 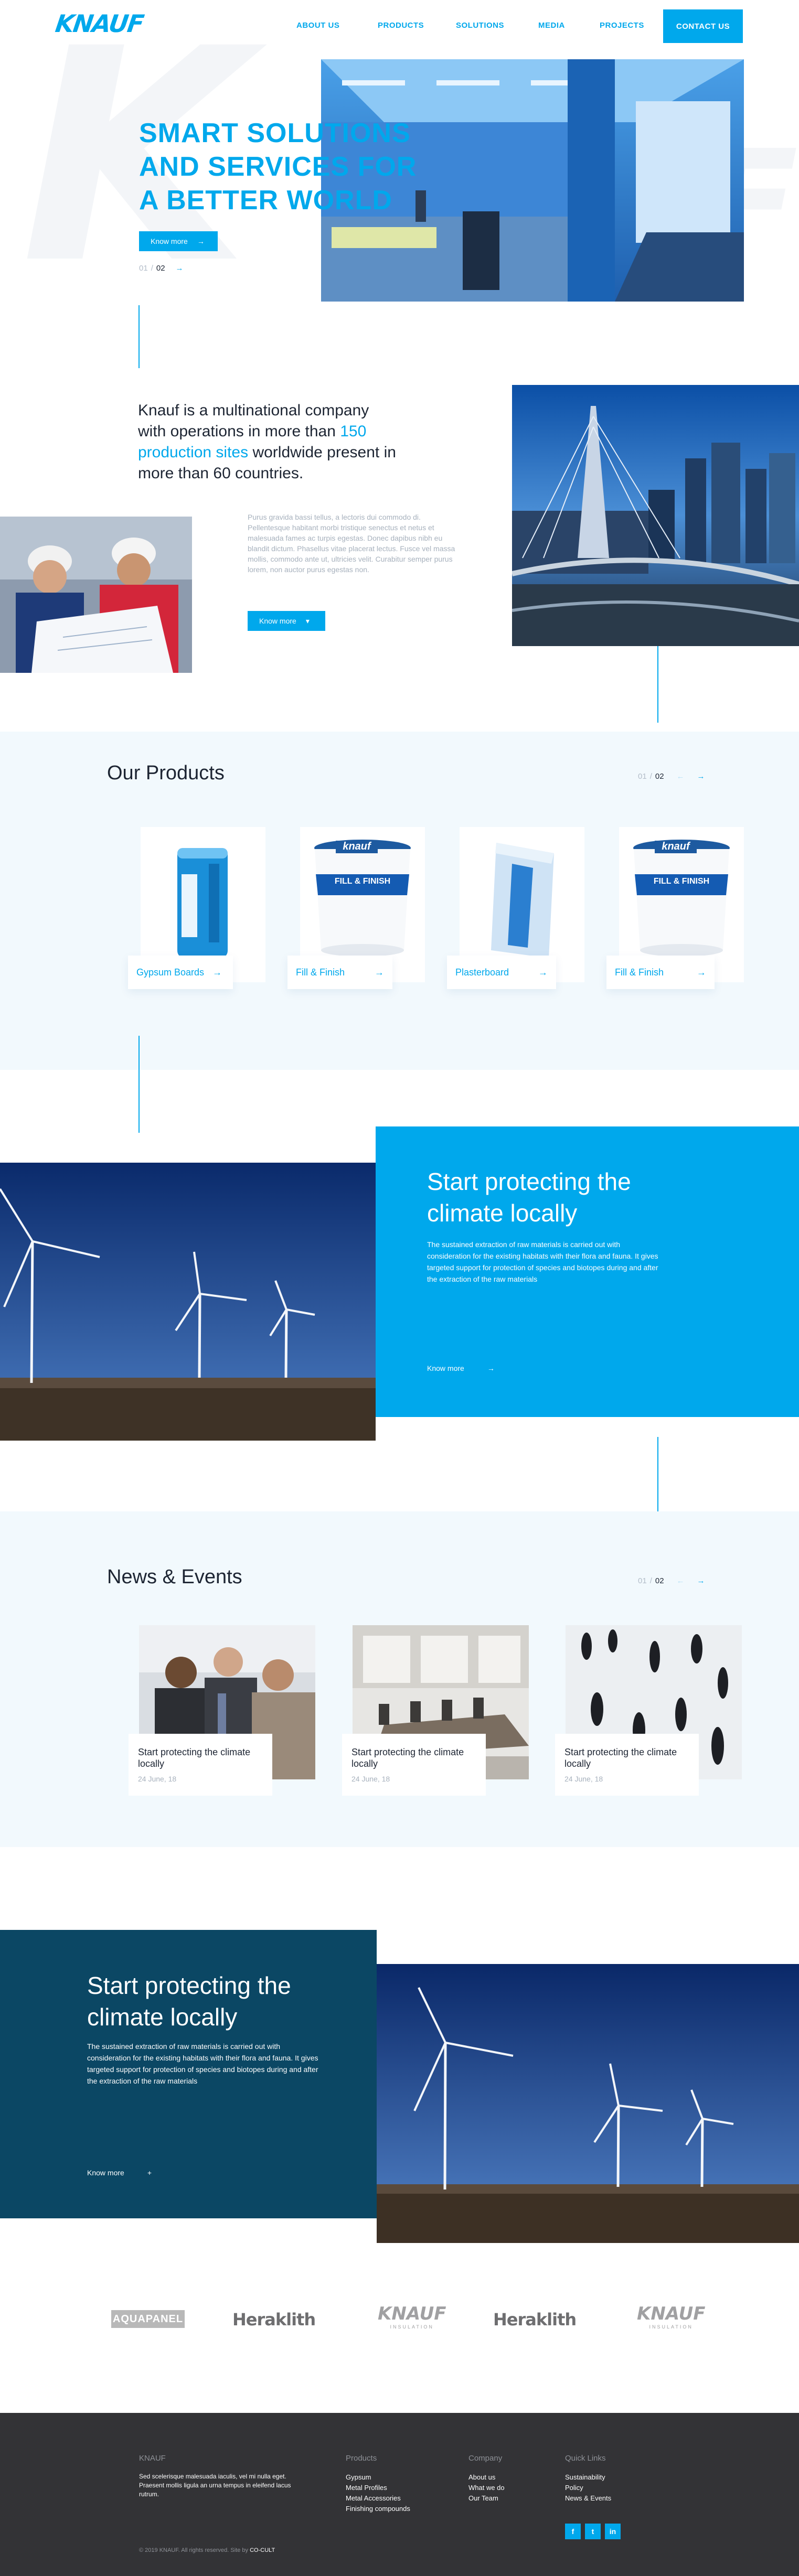 I want to click on hero-know-more-button: Know more →, so click(x=178, y=241).